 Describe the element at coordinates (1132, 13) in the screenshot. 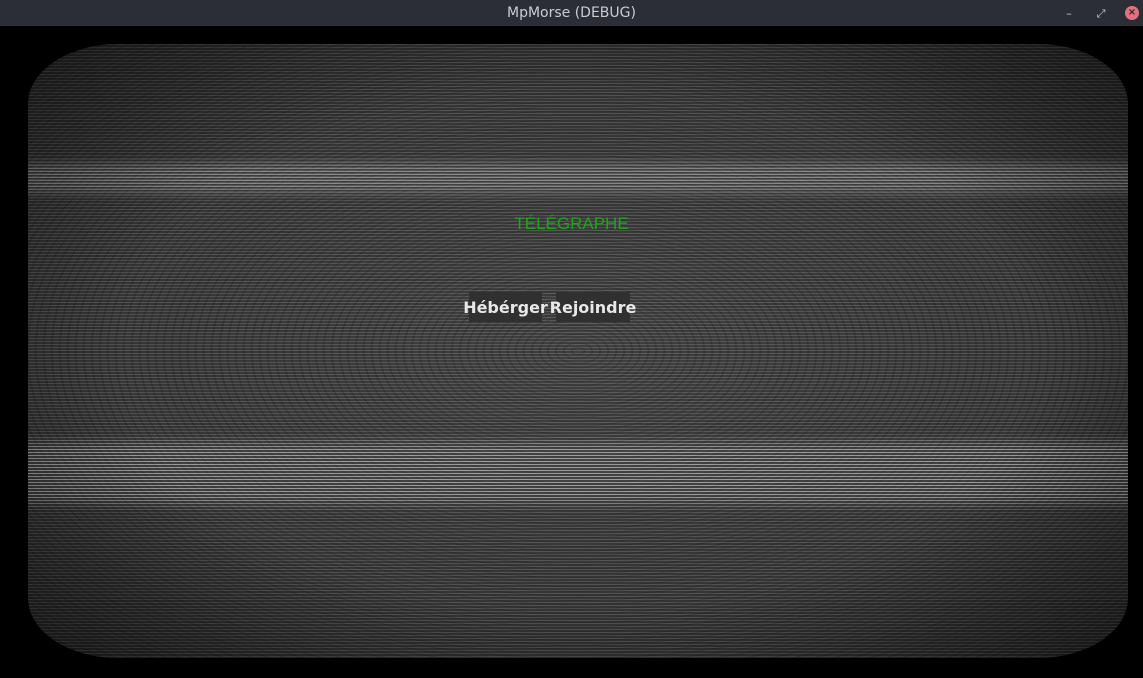

I see `close-icon: ×` at that location.